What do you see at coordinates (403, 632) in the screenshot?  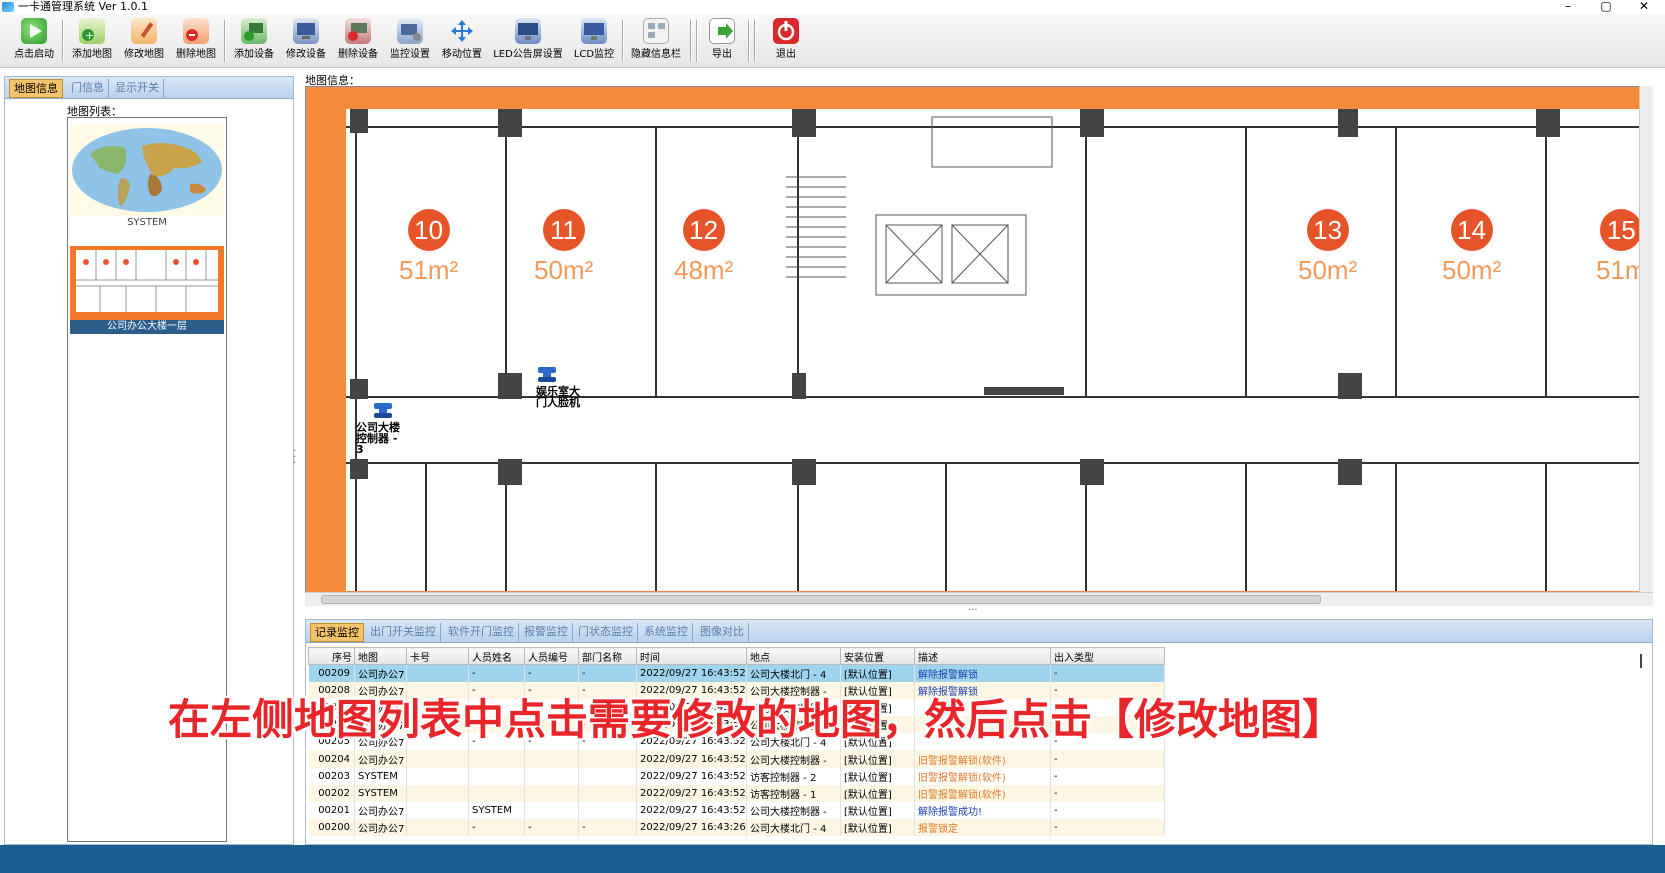 I see `tab-exit-switch-monitor: 出门开关监控` at bounding box center [403, 632].